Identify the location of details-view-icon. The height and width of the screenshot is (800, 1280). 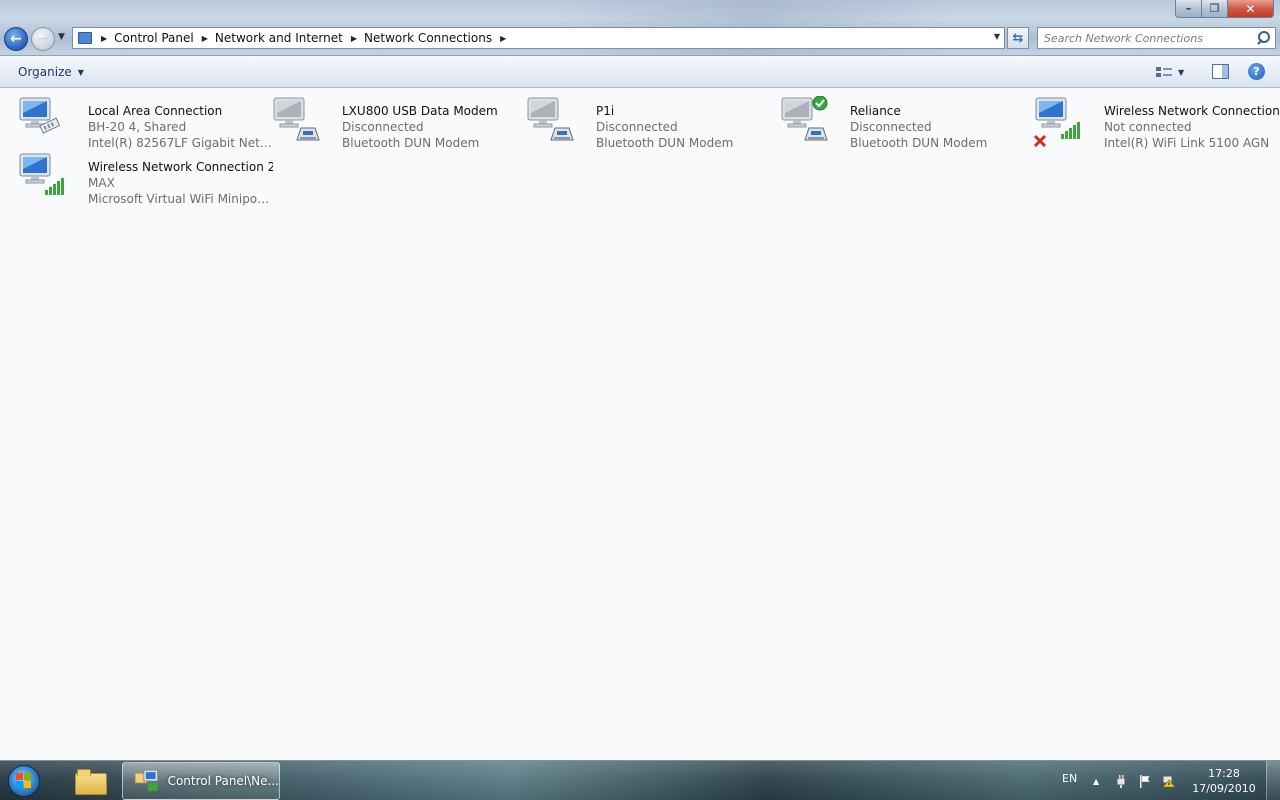
(1164, 72).